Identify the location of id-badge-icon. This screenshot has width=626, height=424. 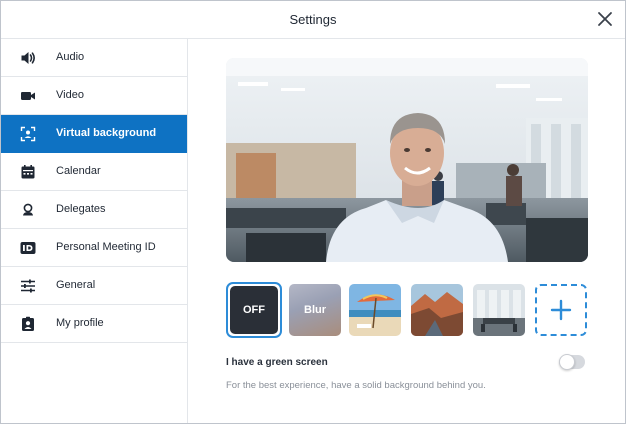
(28, 248).